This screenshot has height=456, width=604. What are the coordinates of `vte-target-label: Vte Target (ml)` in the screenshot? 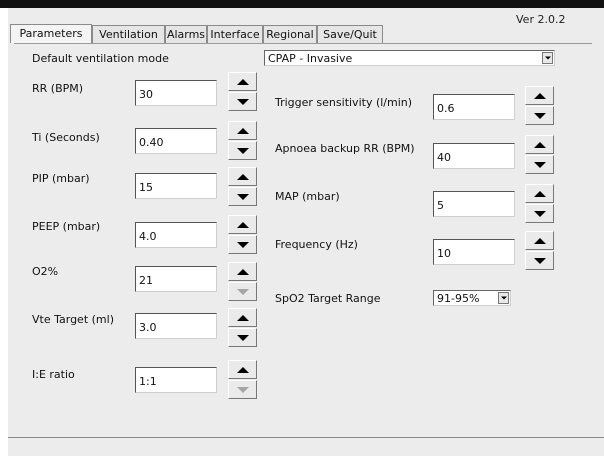 It's located at (73, 319).